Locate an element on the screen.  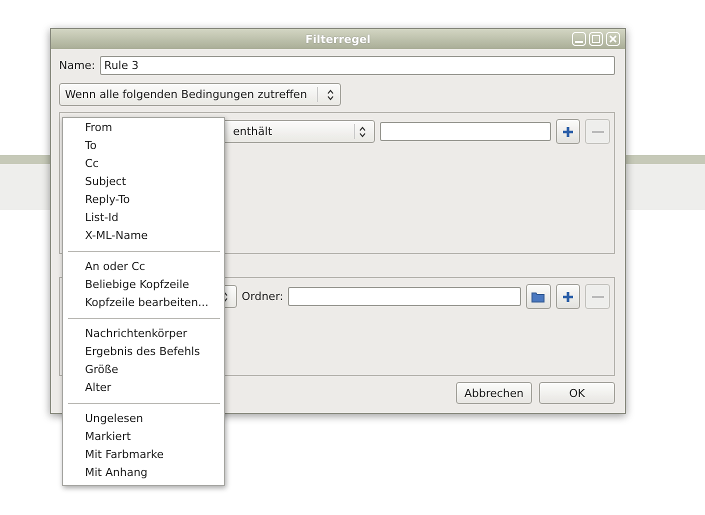
menu-item: Cc is located at coordinates (143, 164).